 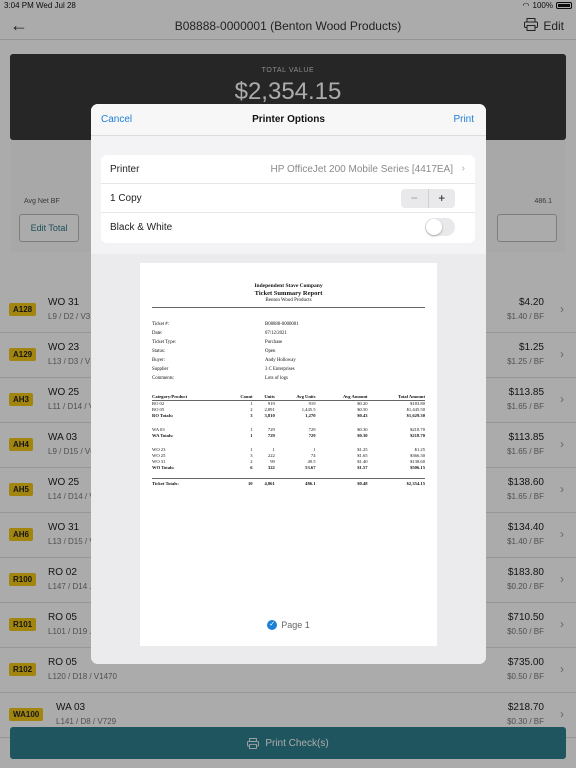 I want to click on page-indicator: ✓ Page 1, so click(x=288, y=625).